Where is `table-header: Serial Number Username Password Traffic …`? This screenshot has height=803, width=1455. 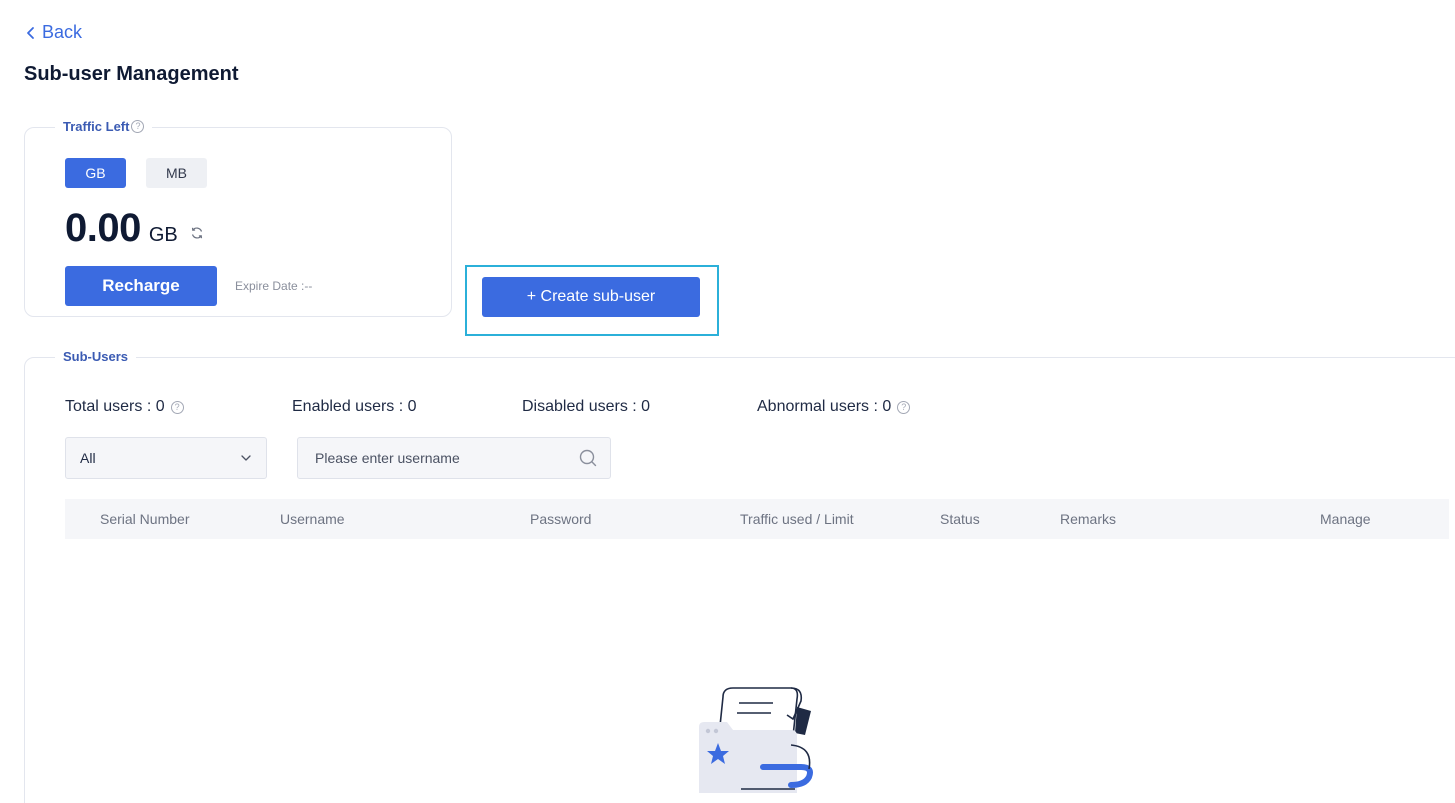
table-header: Serial Number Username Password Traffic … is located at coordinates (757, 519).